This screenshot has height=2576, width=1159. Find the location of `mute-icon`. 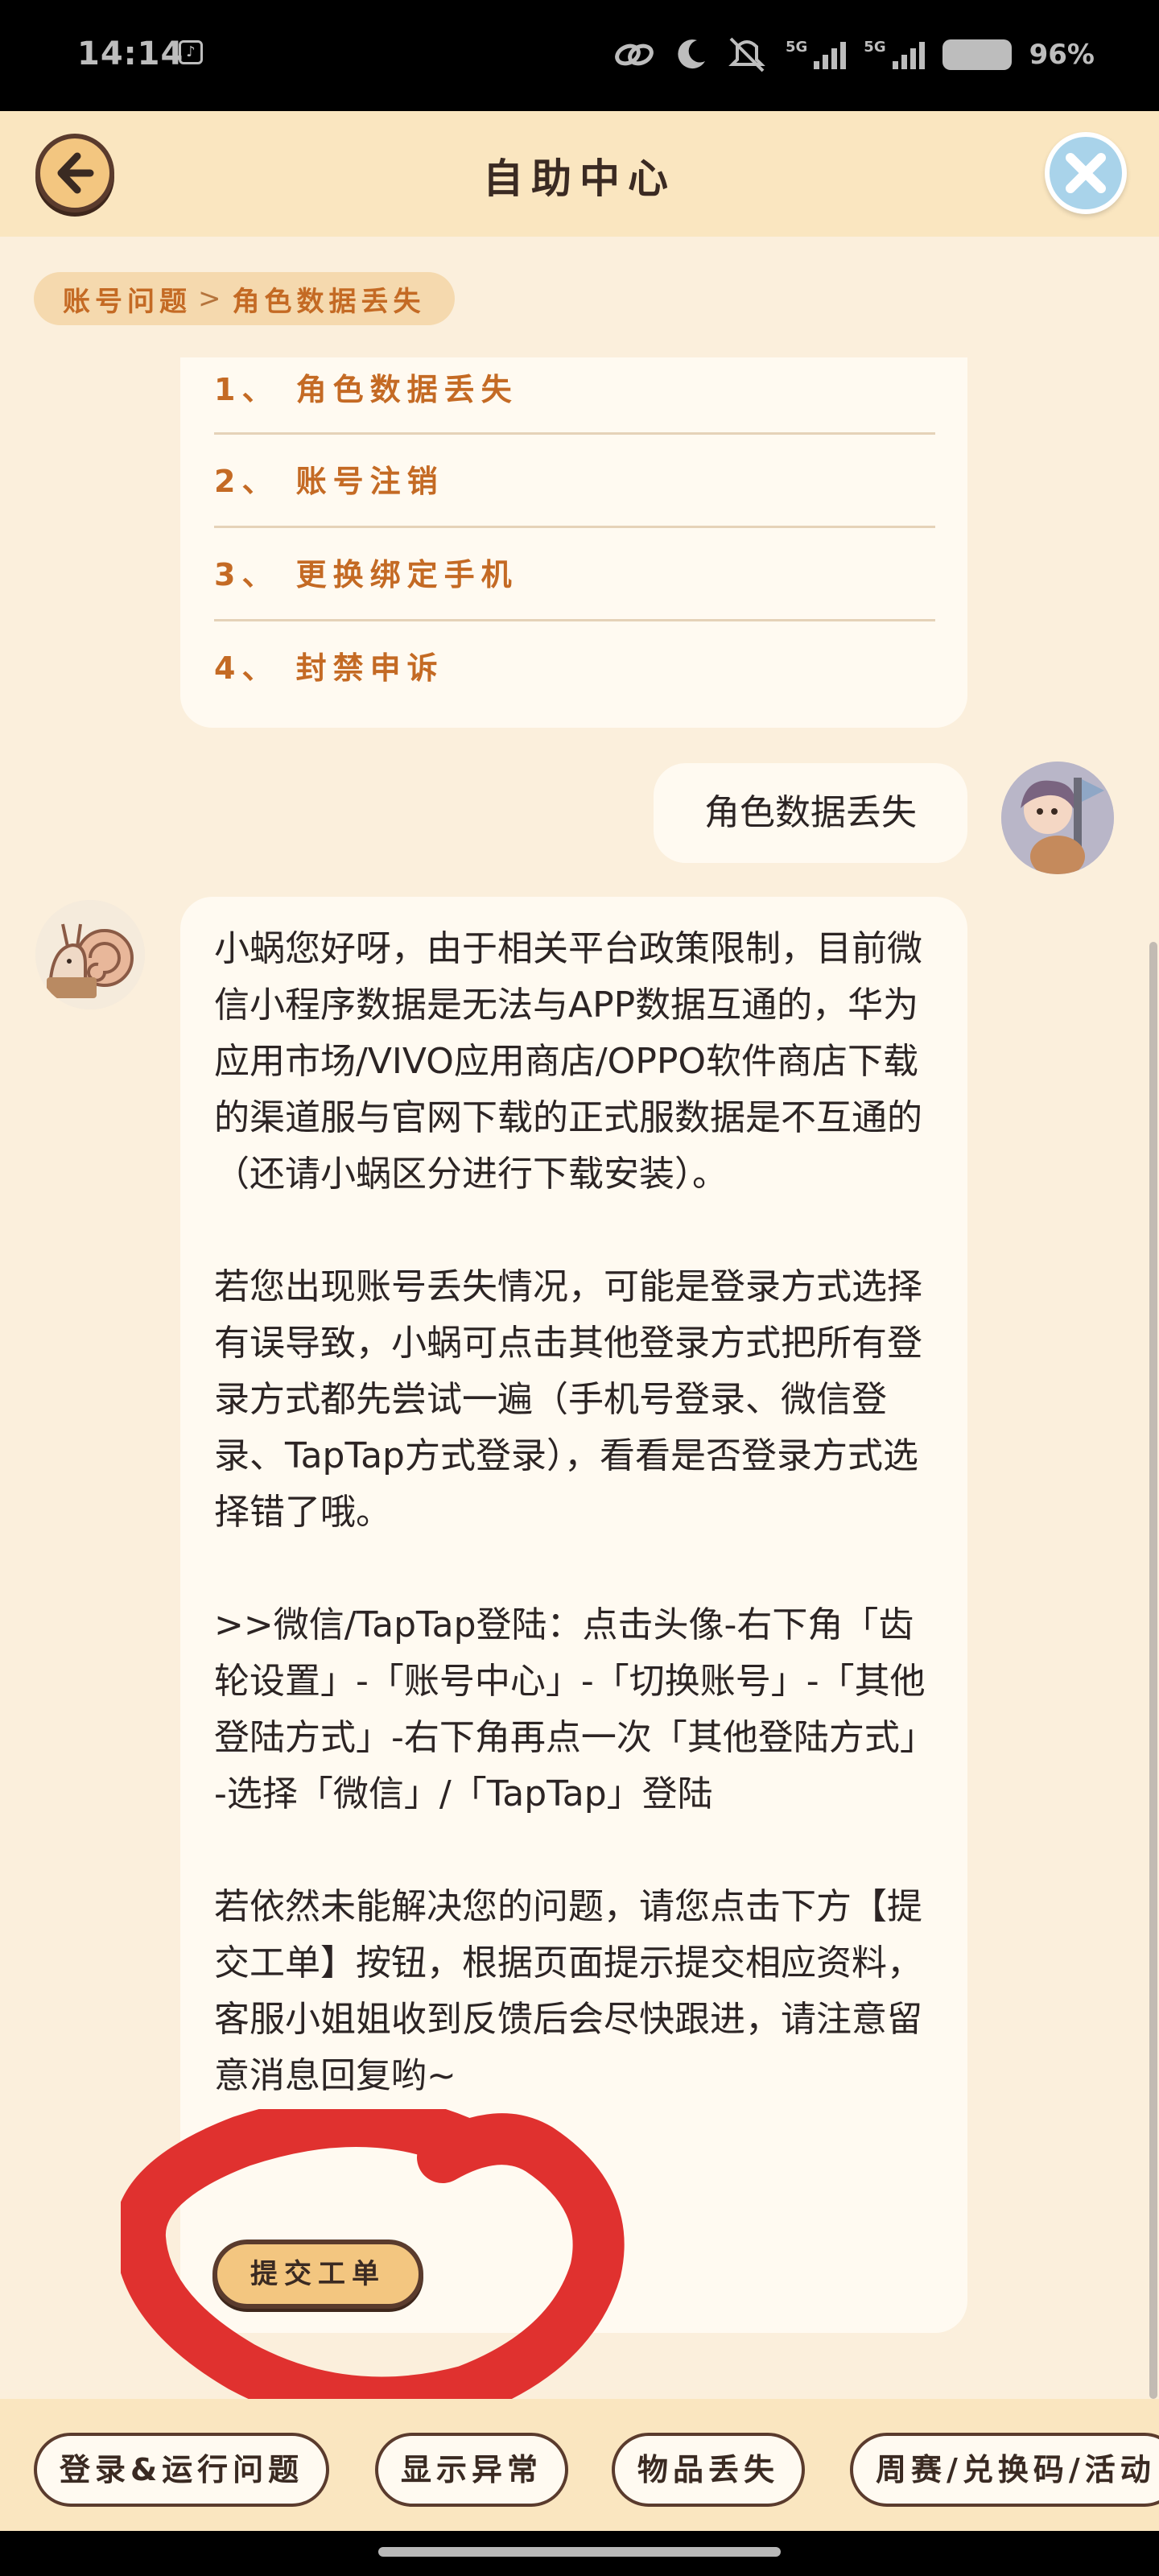

mute-icon is located at coordinates (746, 54).